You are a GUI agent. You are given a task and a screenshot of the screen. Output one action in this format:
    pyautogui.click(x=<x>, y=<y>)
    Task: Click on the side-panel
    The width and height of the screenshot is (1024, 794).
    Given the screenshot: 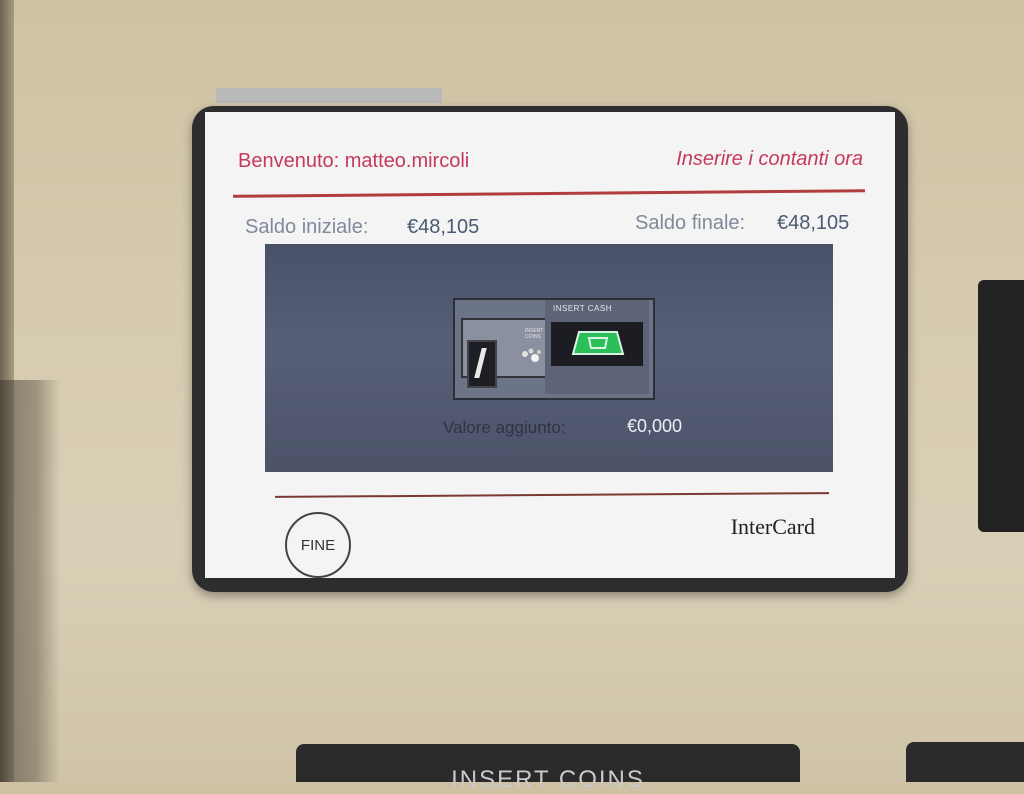 What is the action you would take?
    pyautogui.click(x=1001, y=406)
    